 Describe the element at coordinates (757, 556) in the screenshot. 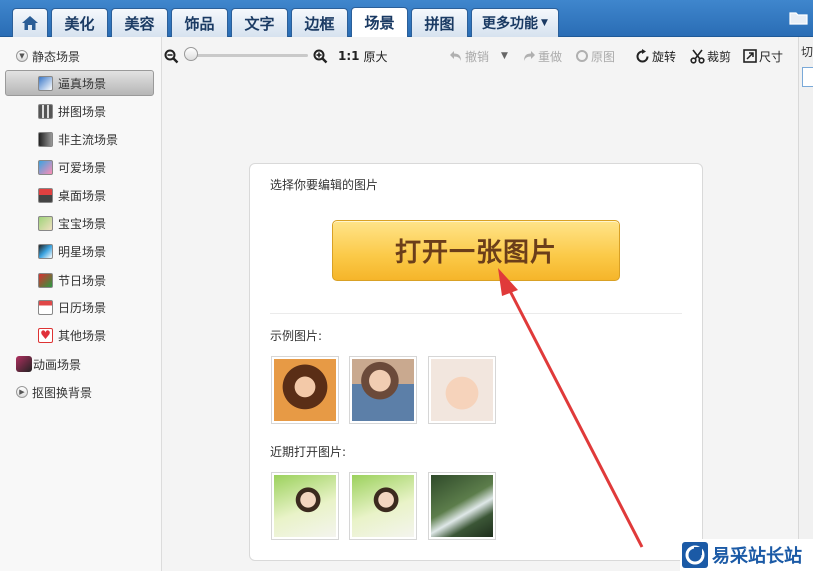

I see `watermark-text: 易采站长站` at that location.